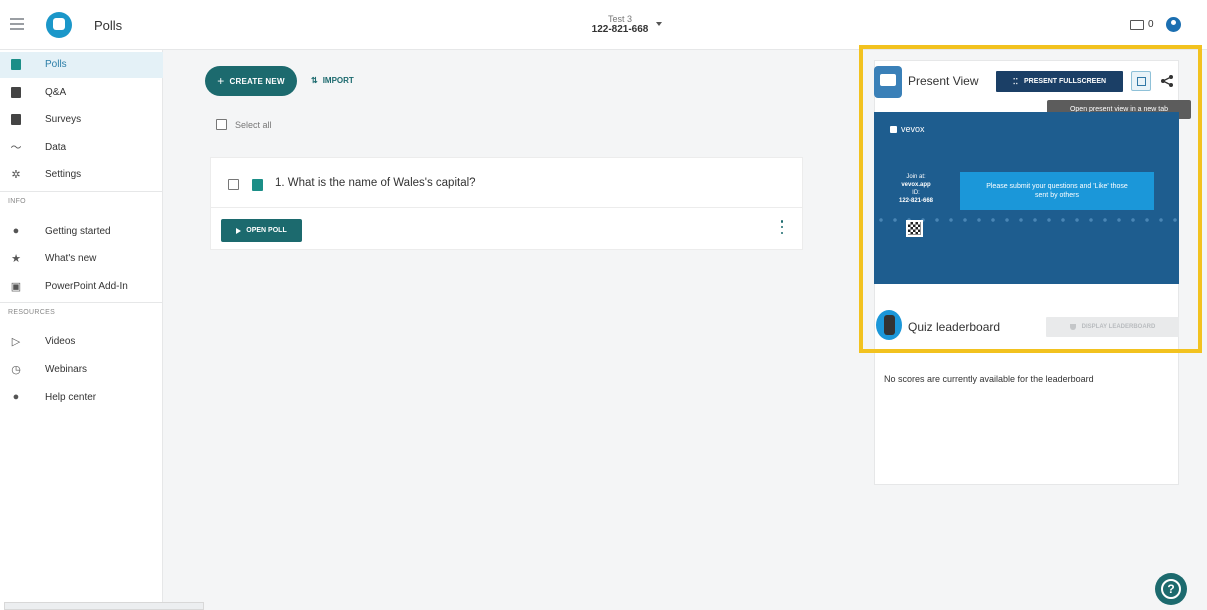 The image size is (1207, 610). Describe the element at coordinates (239, 230) in the screenshot. I see `play-icon` at that location.